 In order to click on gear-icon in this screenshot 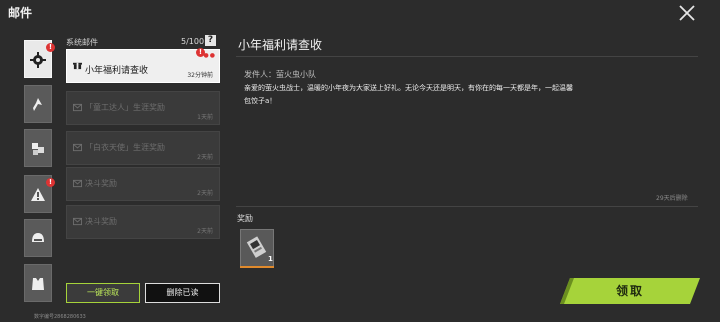, I will do `click(38, 60)`.